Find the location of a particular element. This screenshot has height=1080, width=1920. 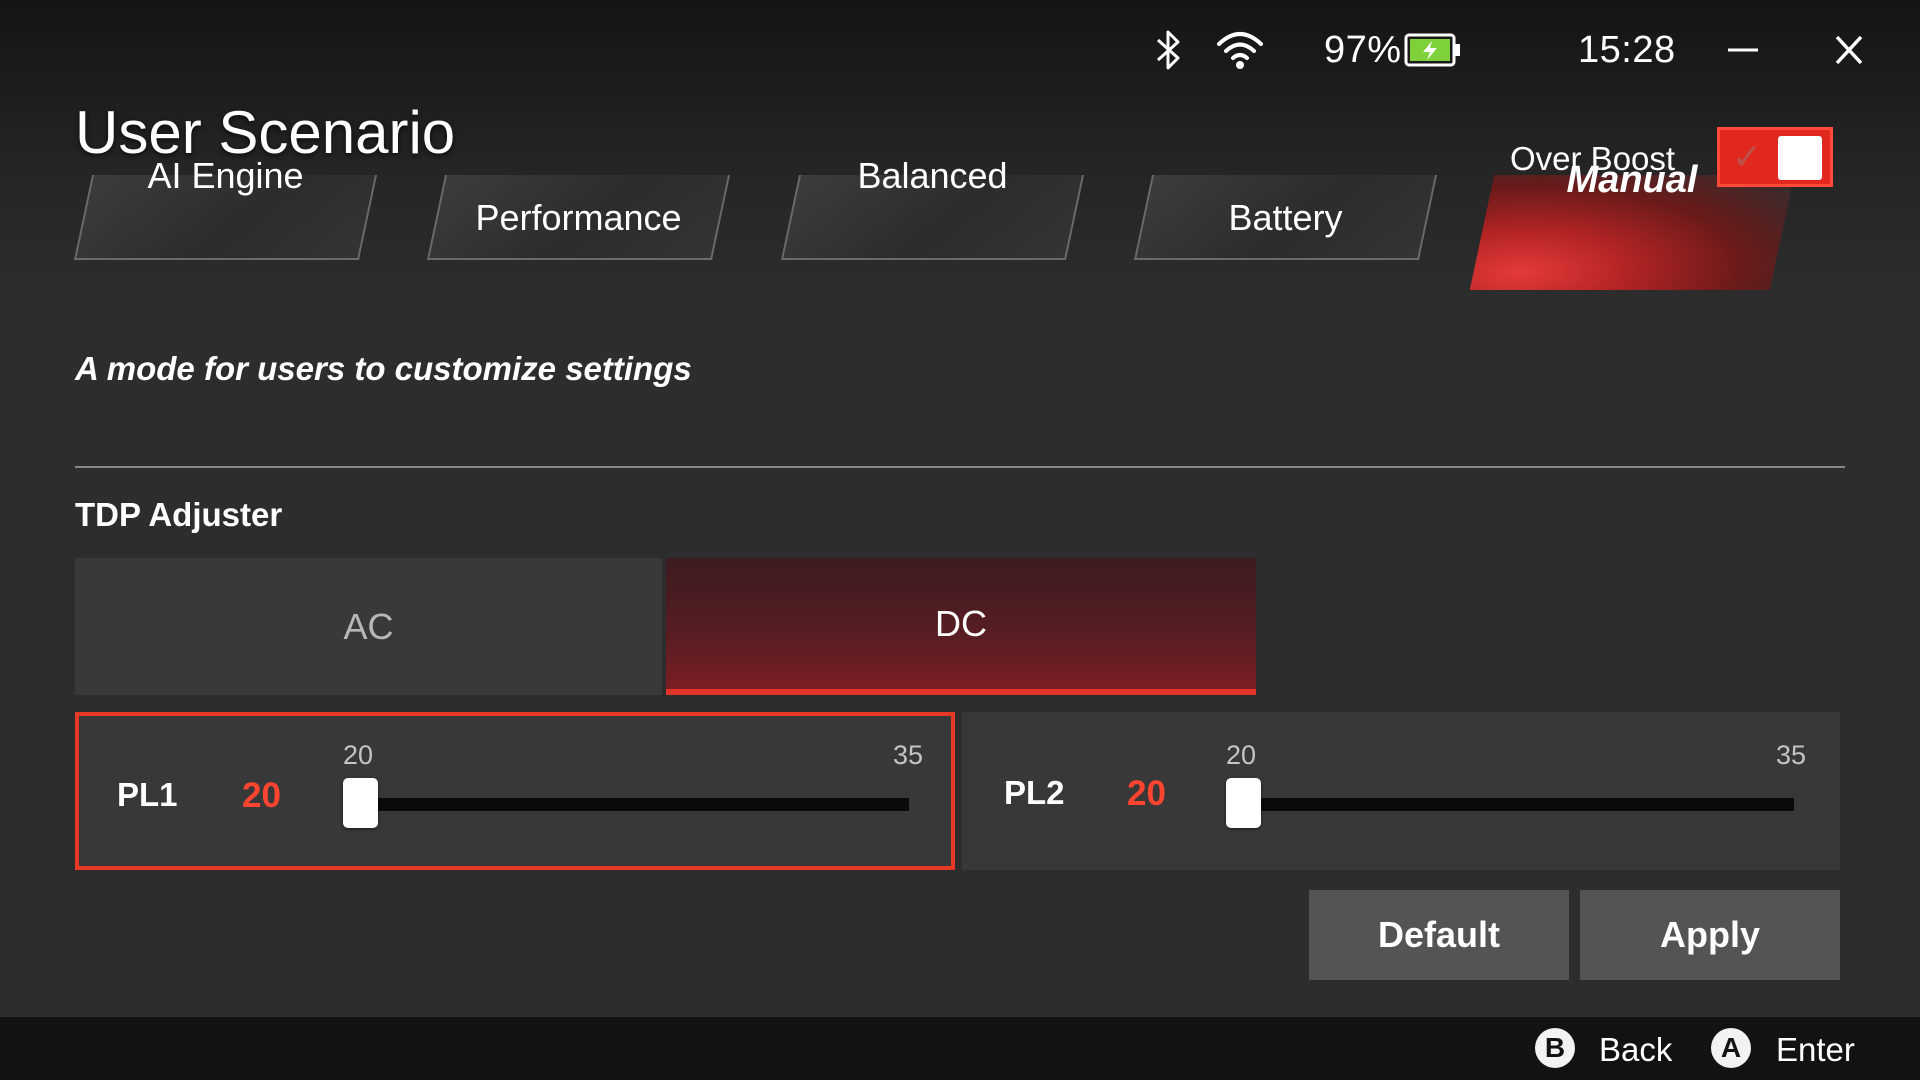

pl2-slider-thumb is located at coordinates (1243, 803).